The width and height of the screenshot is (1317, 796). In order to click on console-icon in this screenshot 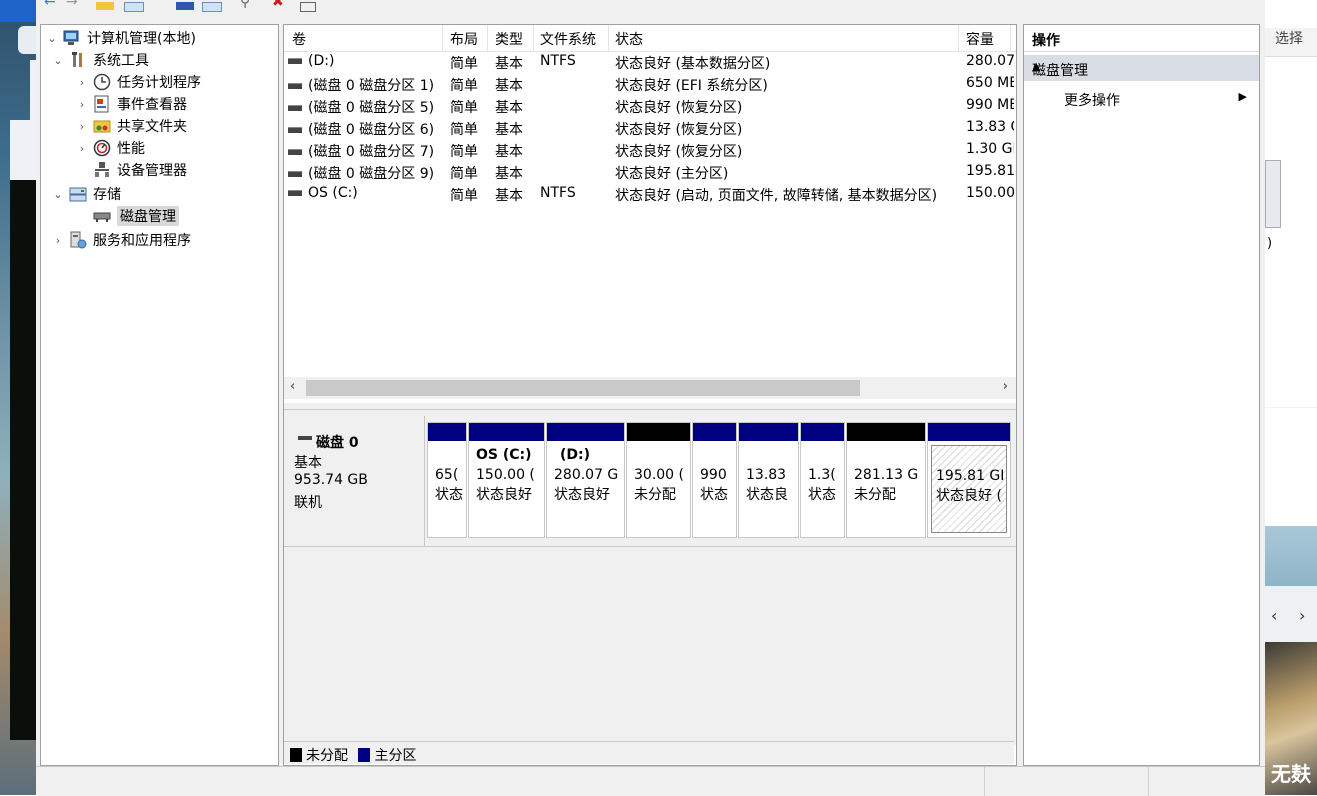, I will do `click(308, 7)`.